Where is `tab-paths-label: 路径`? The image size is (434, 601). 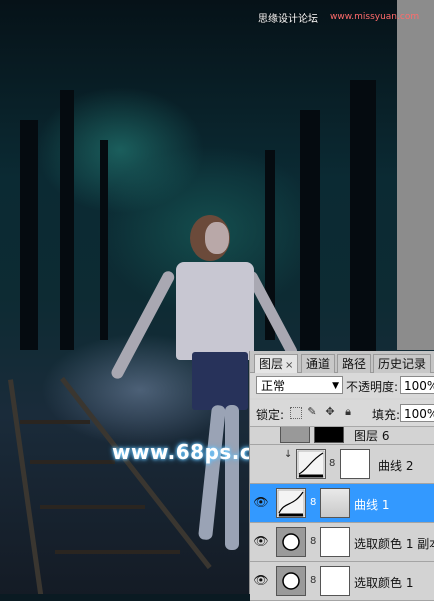
tab-paths-label: 路径 is located at coordinates (354, 364).